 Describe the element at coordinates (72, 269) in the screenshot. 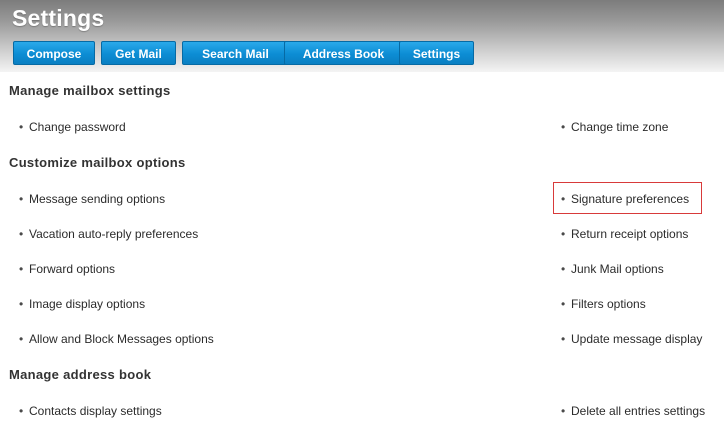

I see `option-label: Forward options` at that location.